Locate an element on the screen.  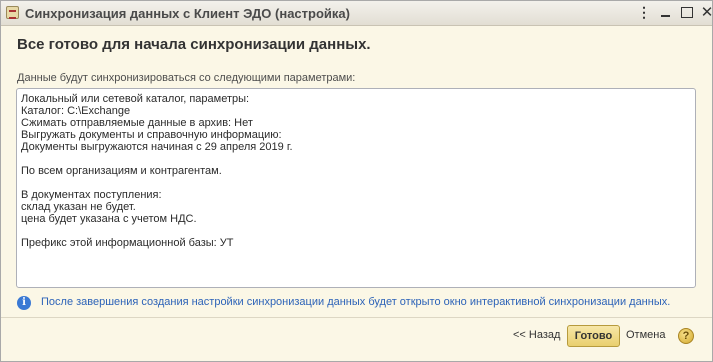
minimize-bar is located at coordinates (665, 16).